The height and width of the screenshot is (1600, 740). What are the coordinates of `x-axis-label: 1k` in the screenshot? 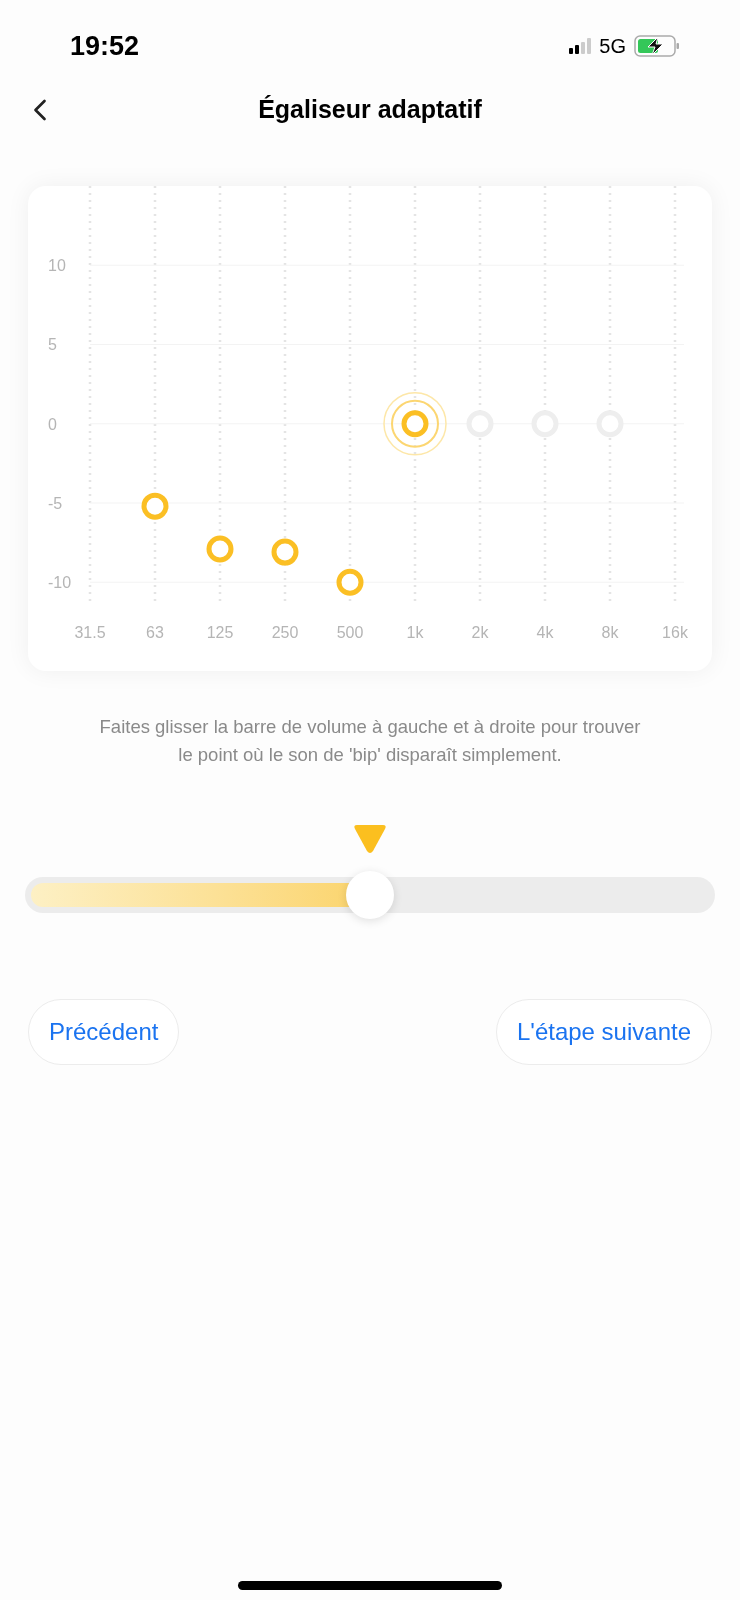 It's located at (415, 632).